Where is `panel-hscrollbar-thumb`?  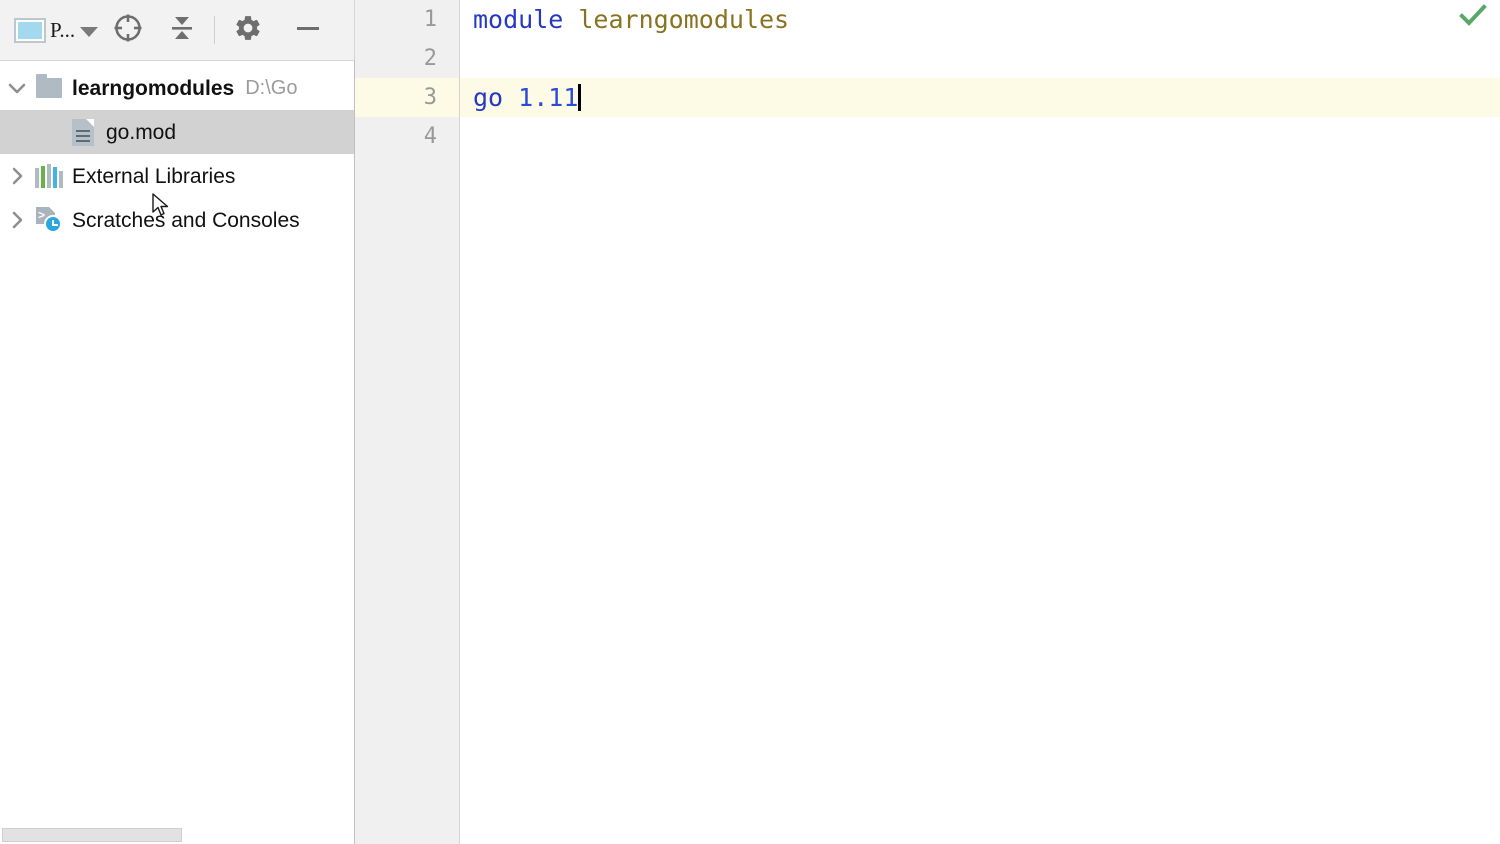
panel-hscrollbar-thumb is located at coordinates (92, 835).